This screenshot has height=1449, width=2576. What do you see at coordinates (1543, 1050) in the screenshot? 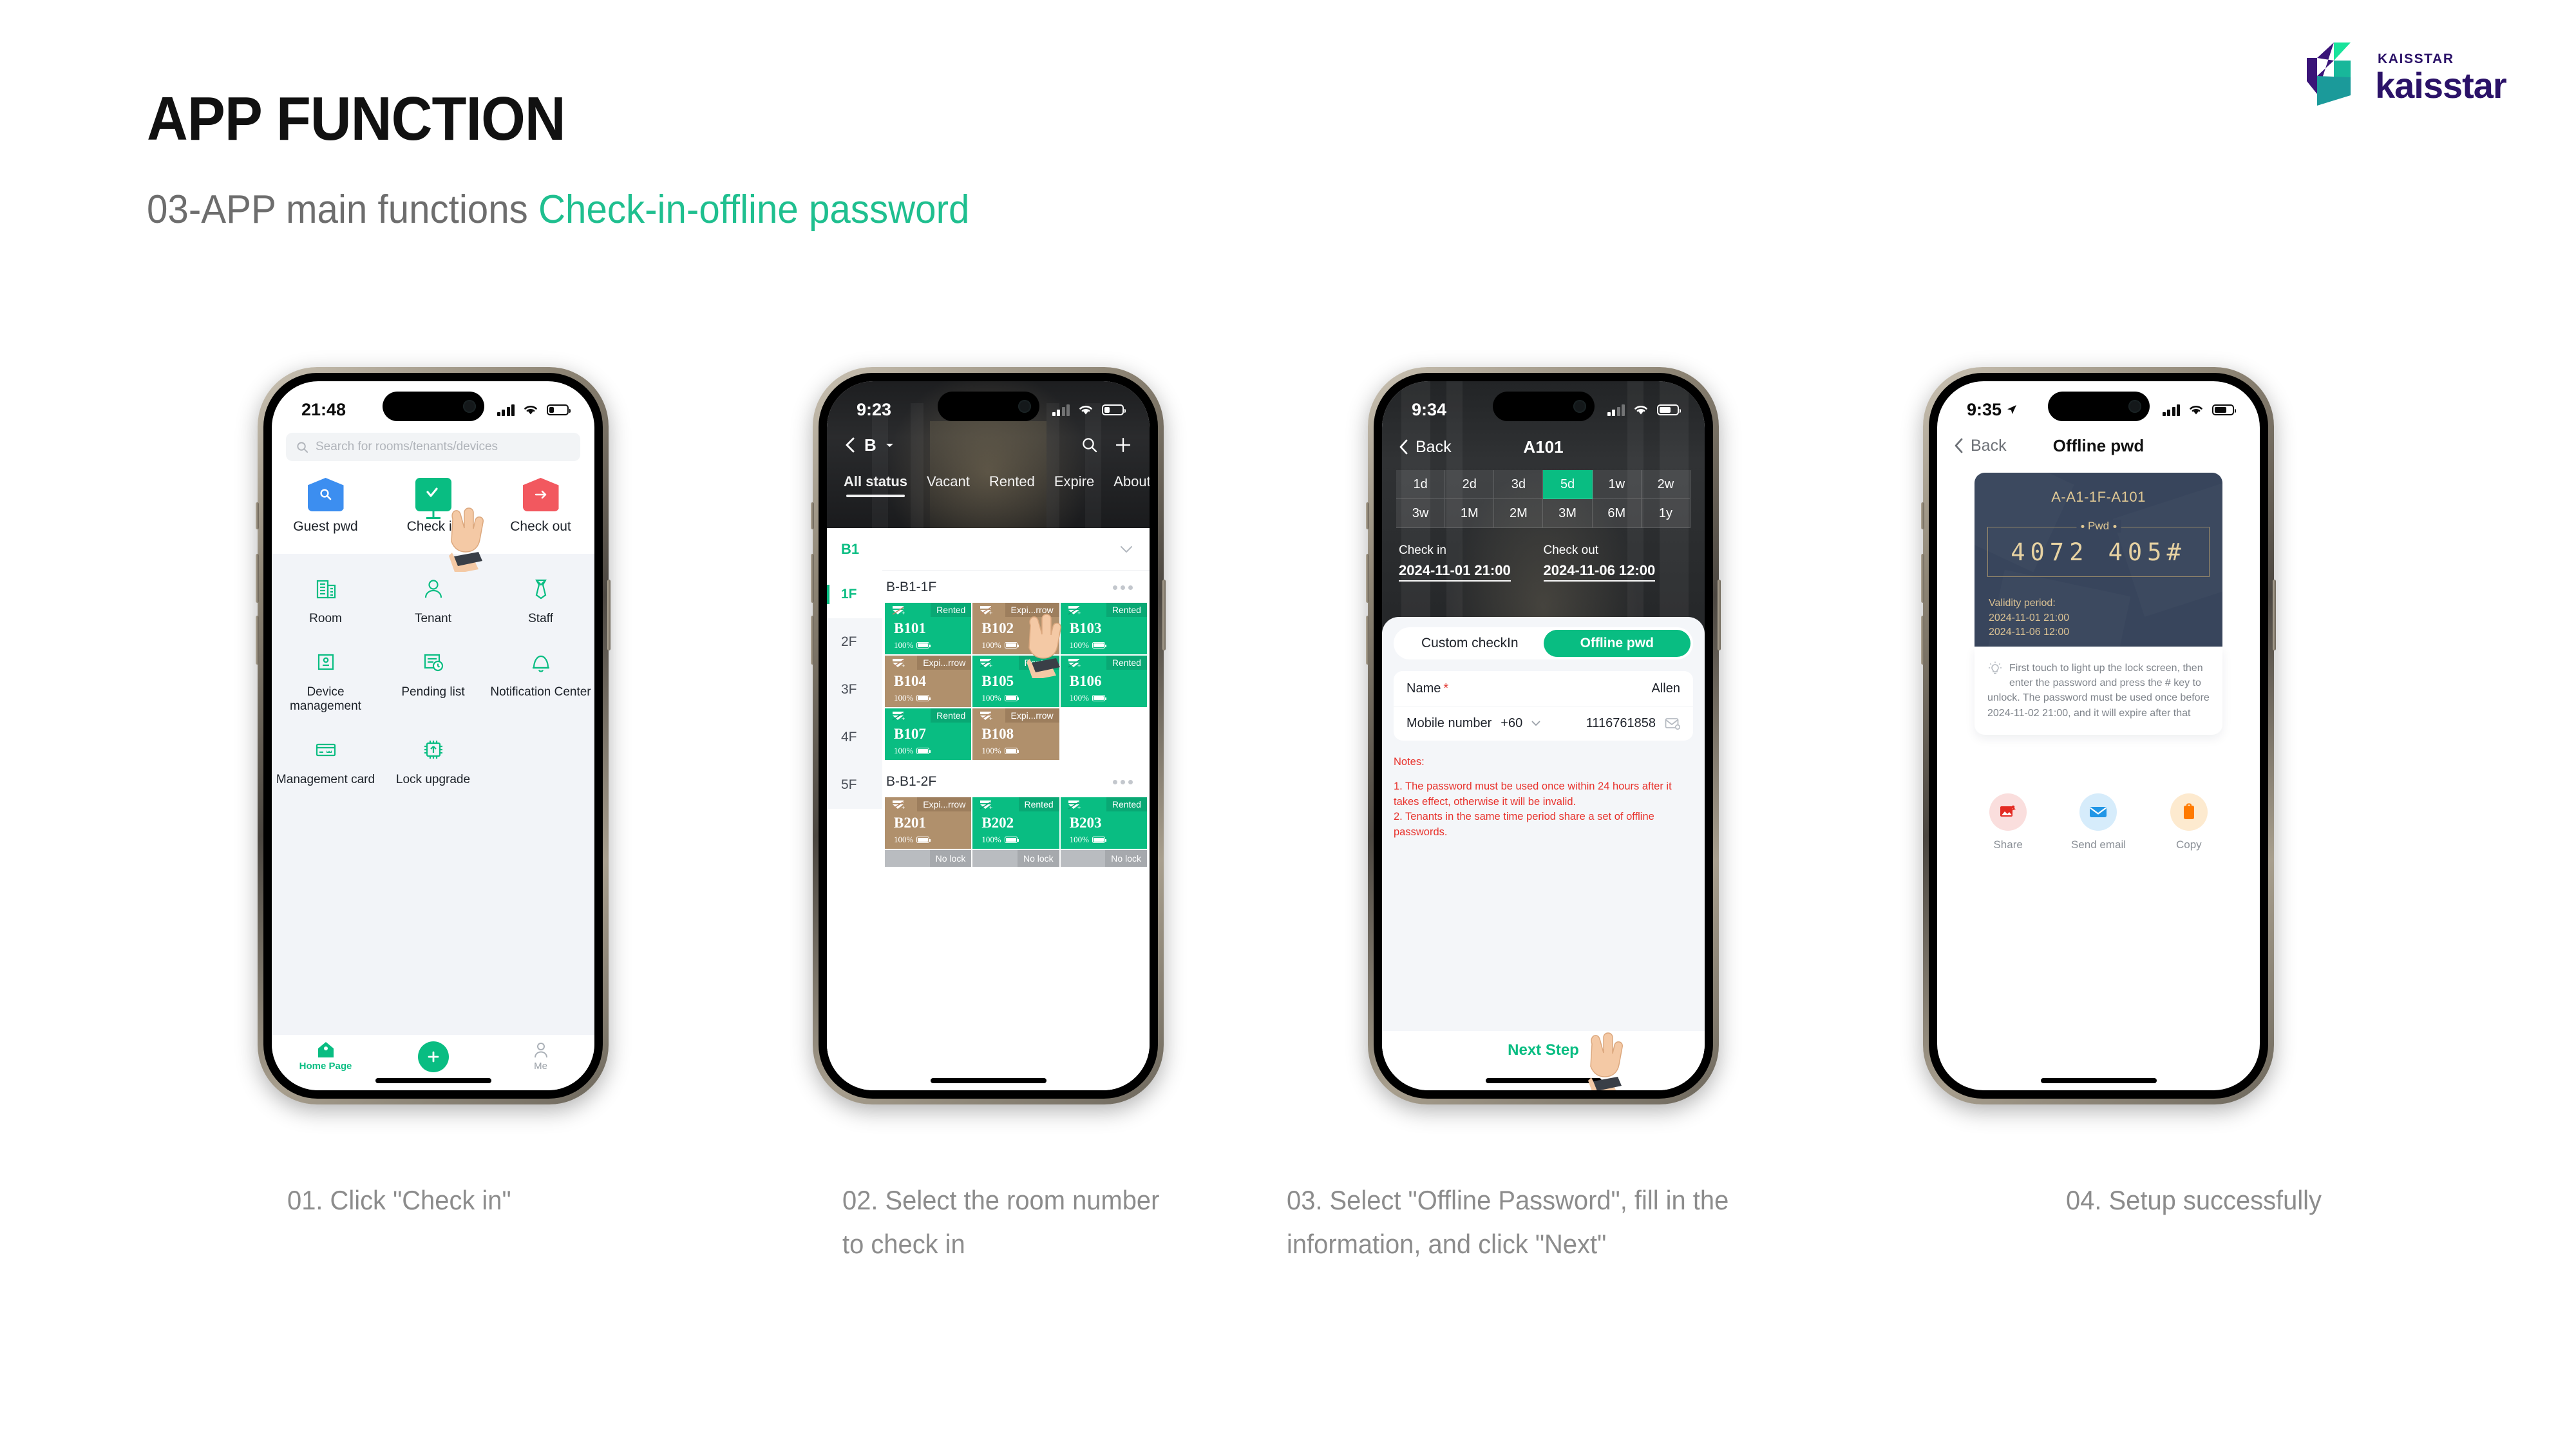
I see `next-step-button: Next Step` at bounding box center [1543, 1050].